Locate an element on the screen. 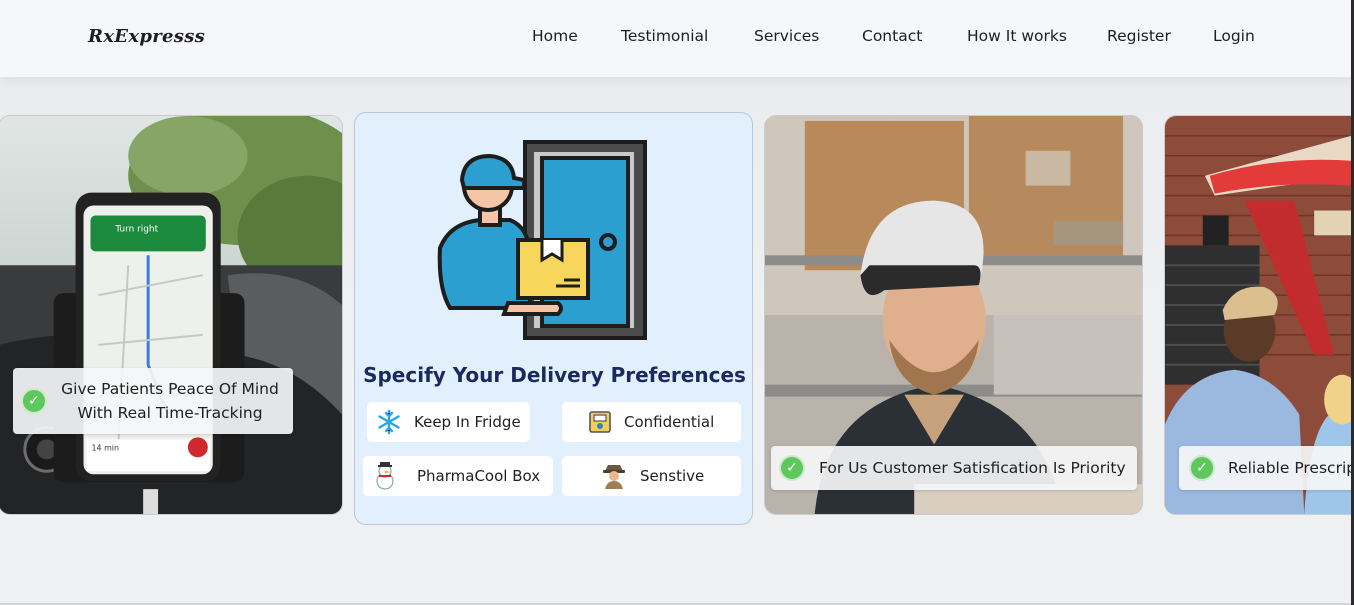 The width and height of the screenshot is (1354, 605). option-sensitive-label: Senstive is located at coordinates (672, 476).